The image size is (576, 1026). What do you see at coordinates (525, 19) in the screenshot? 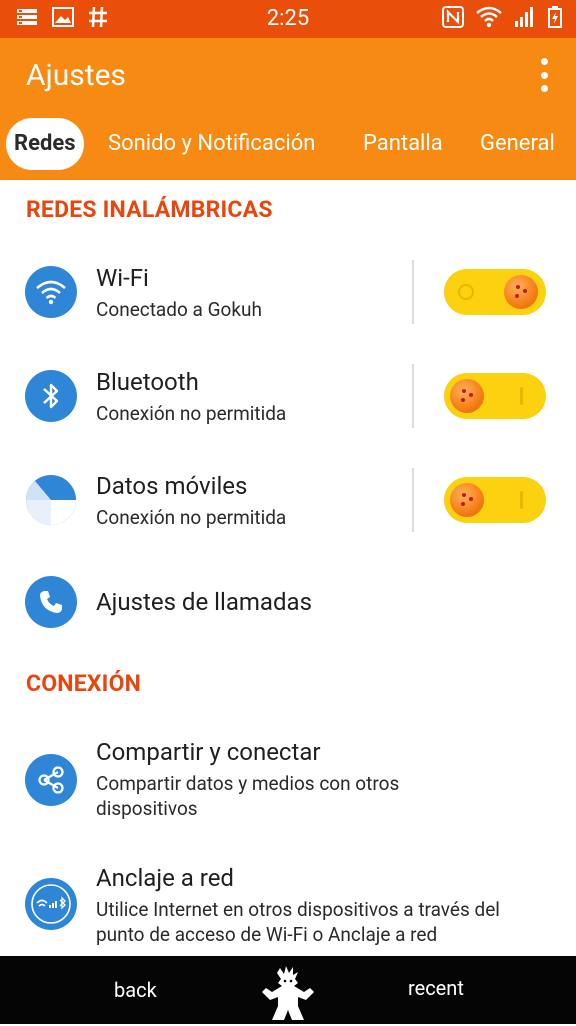
I see `cell-signal-icon` at bounding box center [525, 19].